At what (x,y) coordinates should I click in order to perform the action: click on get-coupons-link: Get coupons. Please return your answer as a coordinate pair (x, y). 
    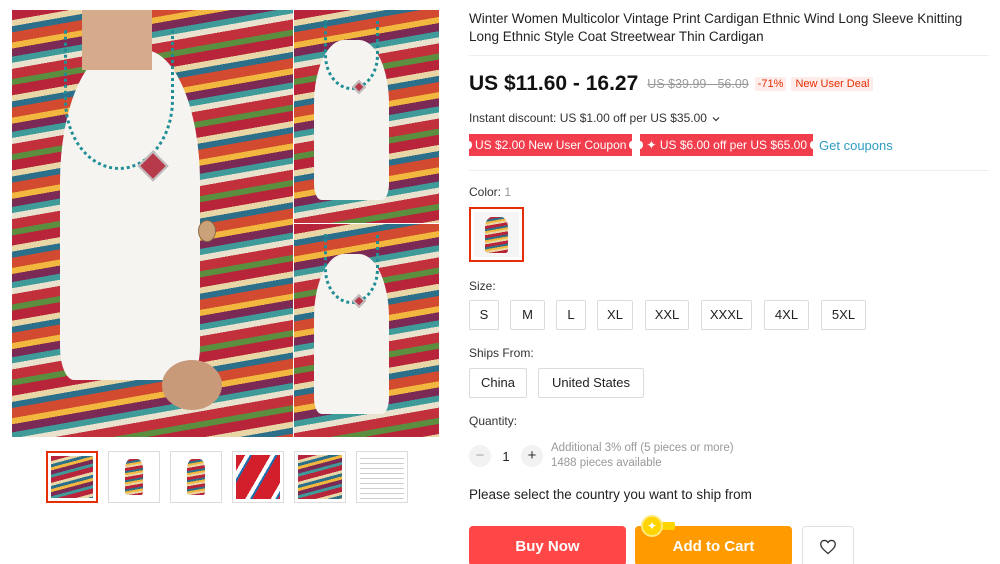
    Looking at the image, I should click on (856, 145).